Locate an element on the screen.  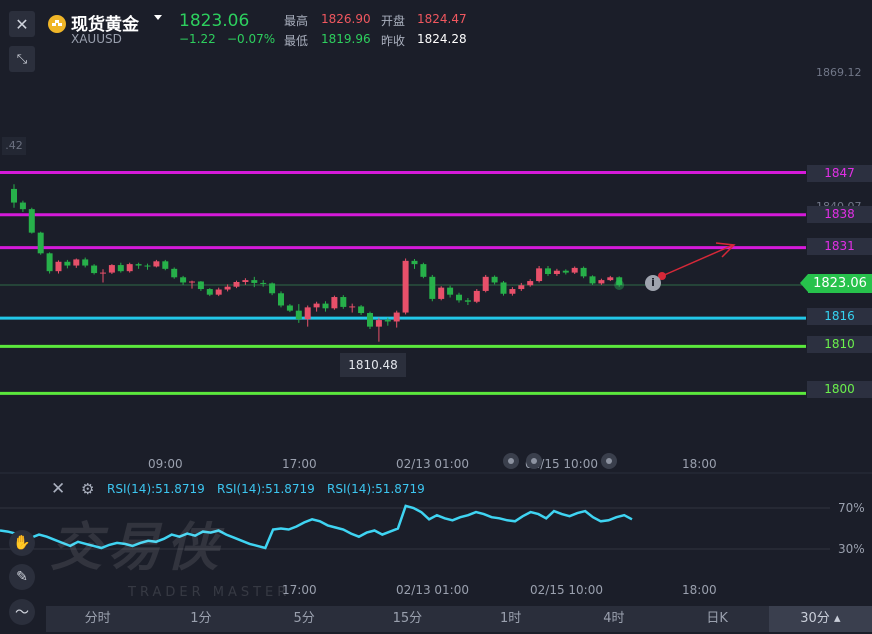
timeframe-tab-1h: 1时 is located at coordinates (510, 619).